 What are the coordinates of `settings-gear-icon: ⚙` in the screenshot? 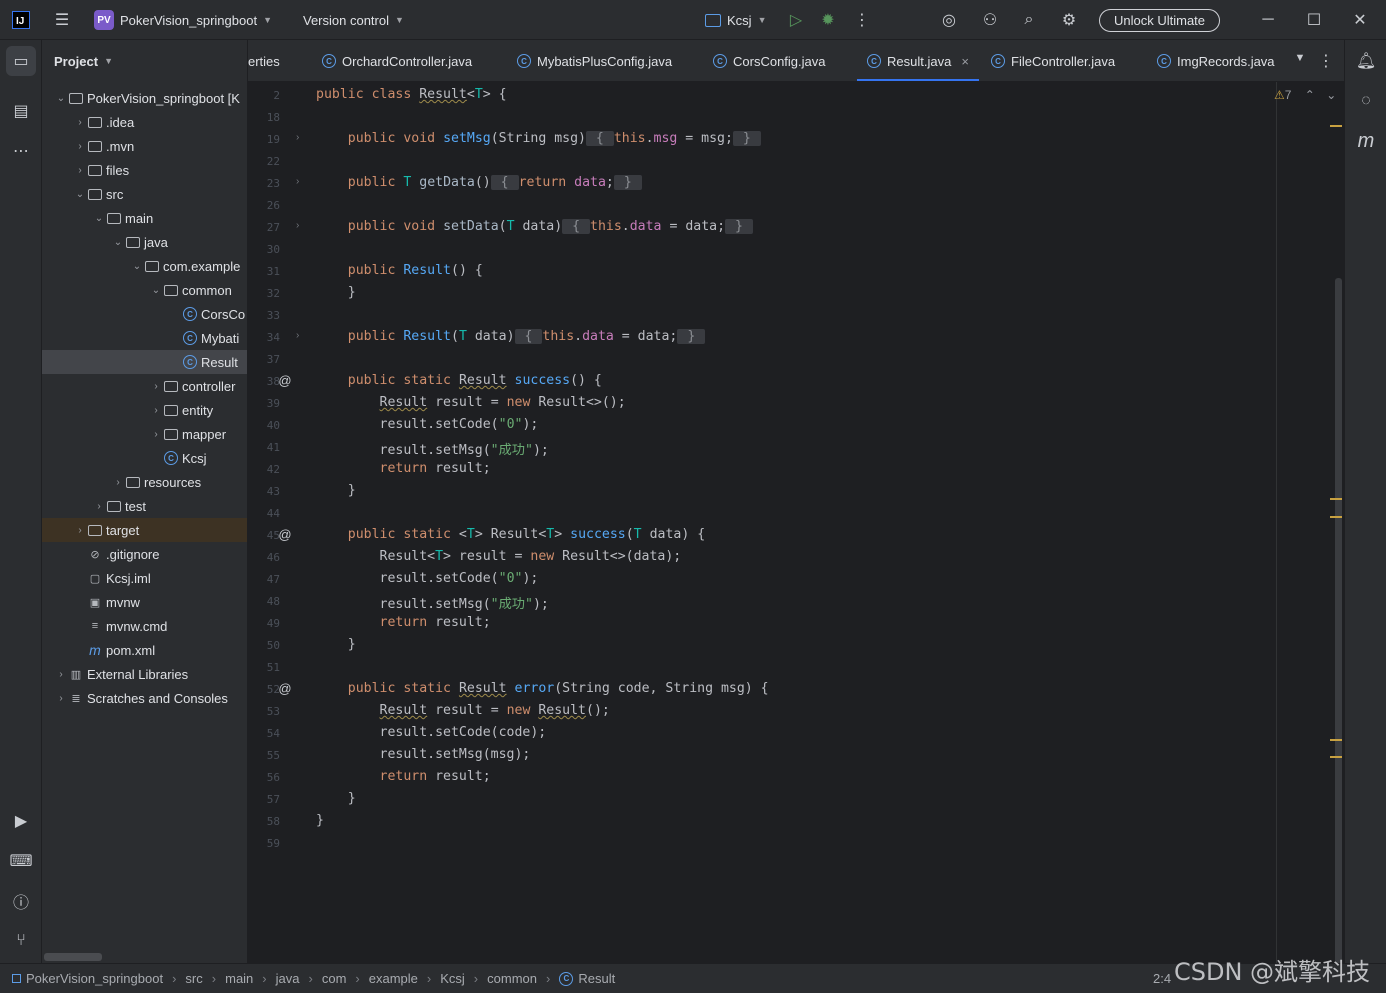 It's located at (1069, 20).